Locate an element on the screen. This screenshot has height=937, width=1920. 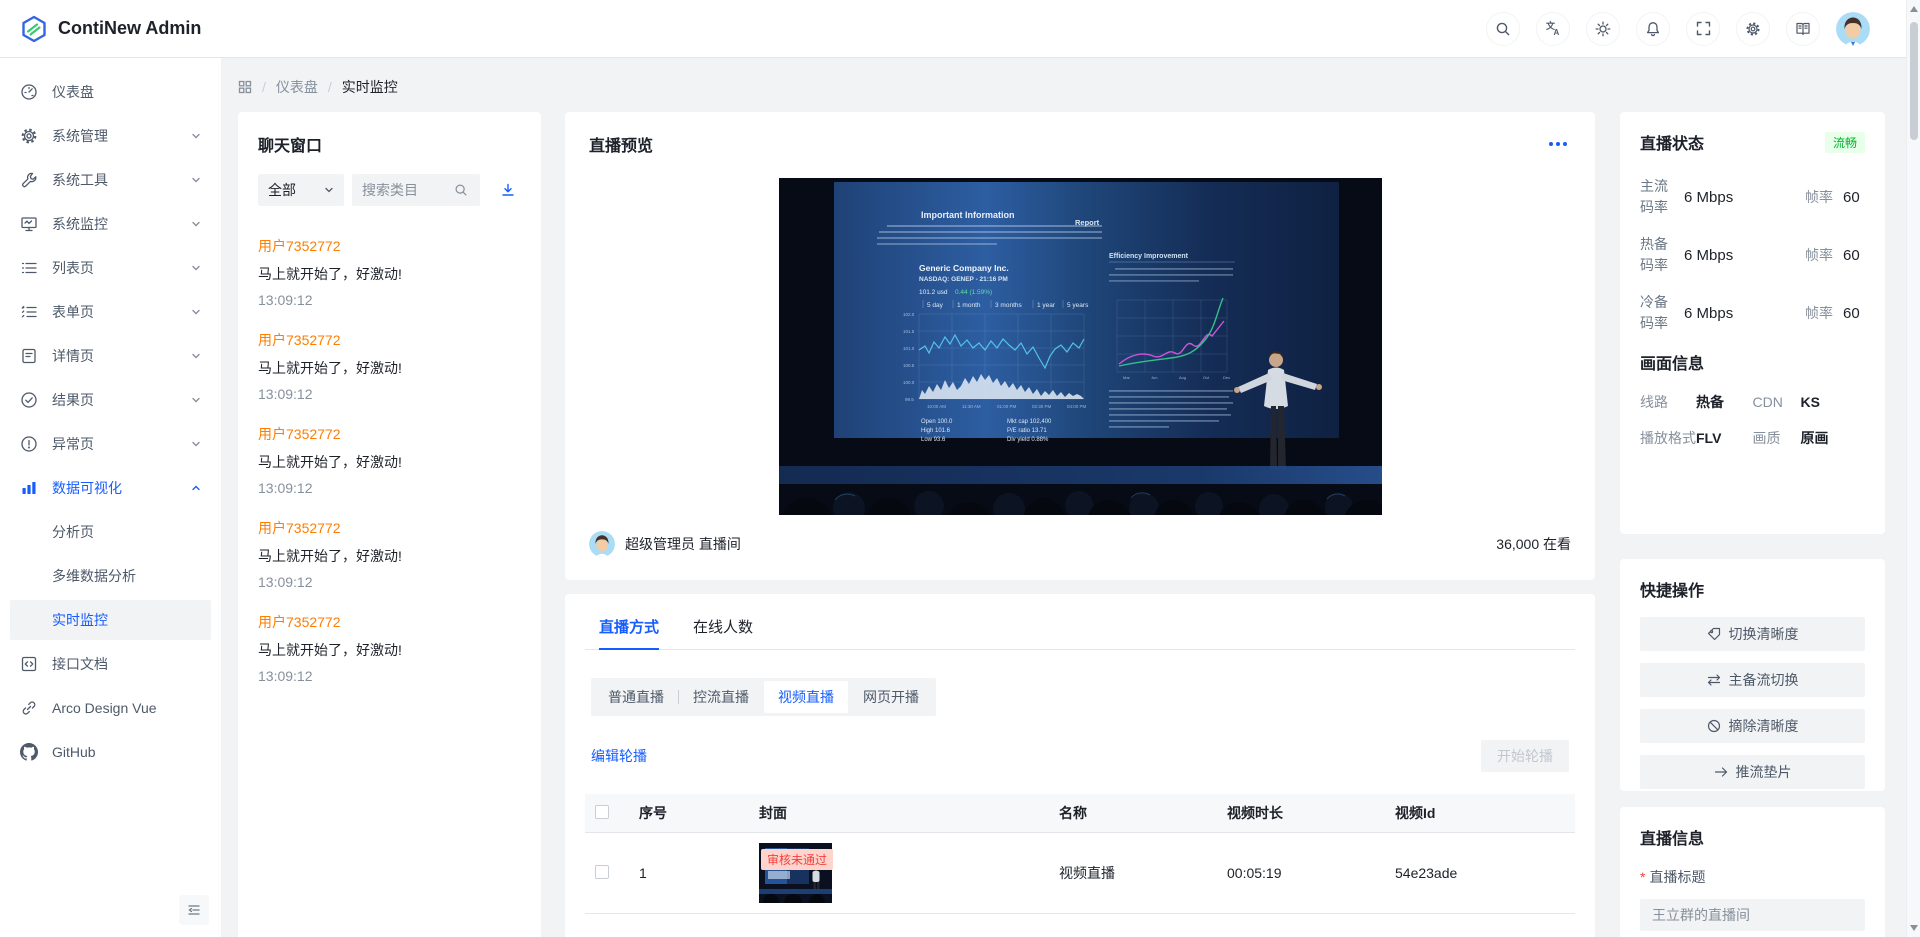
mode-flow-live: 控流直播 is located at coordinates (721, 697).